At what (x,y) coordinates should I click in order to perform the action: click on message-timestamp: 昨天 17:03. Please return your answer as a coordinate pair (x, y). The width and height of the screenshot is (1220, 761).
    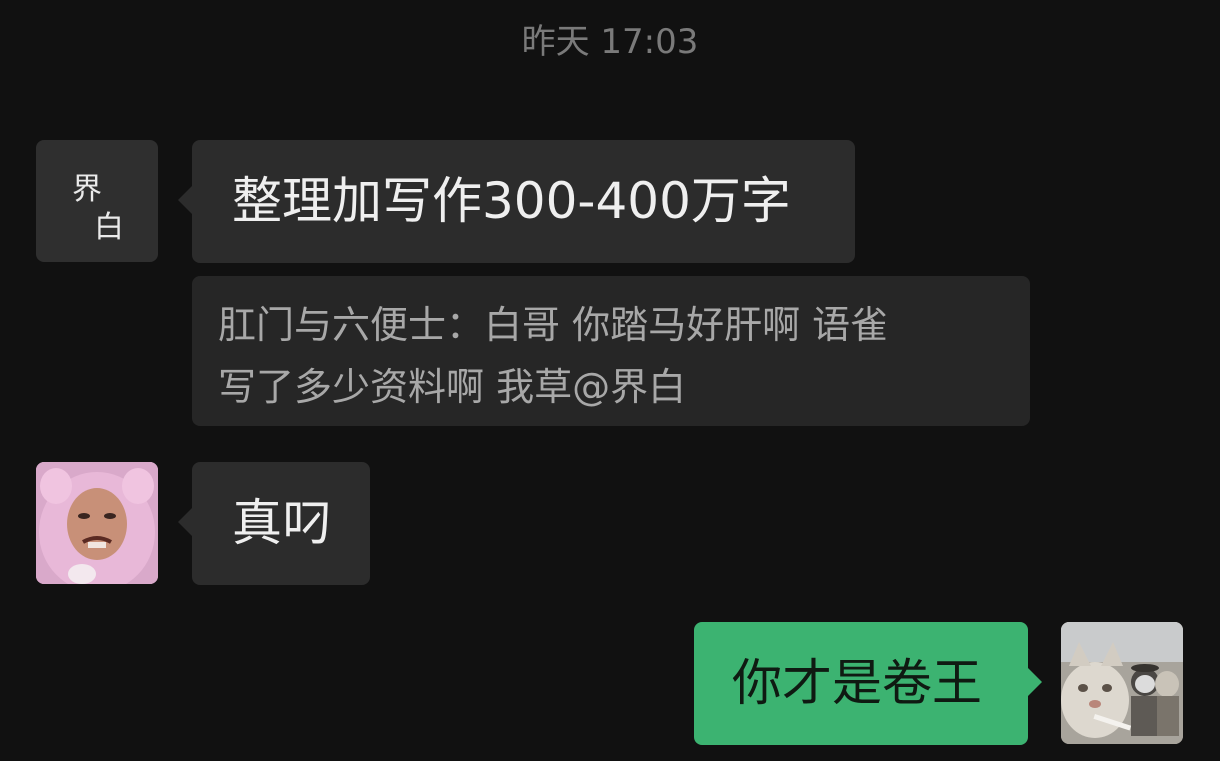
    Looking at the image, I should click on (610, 42).